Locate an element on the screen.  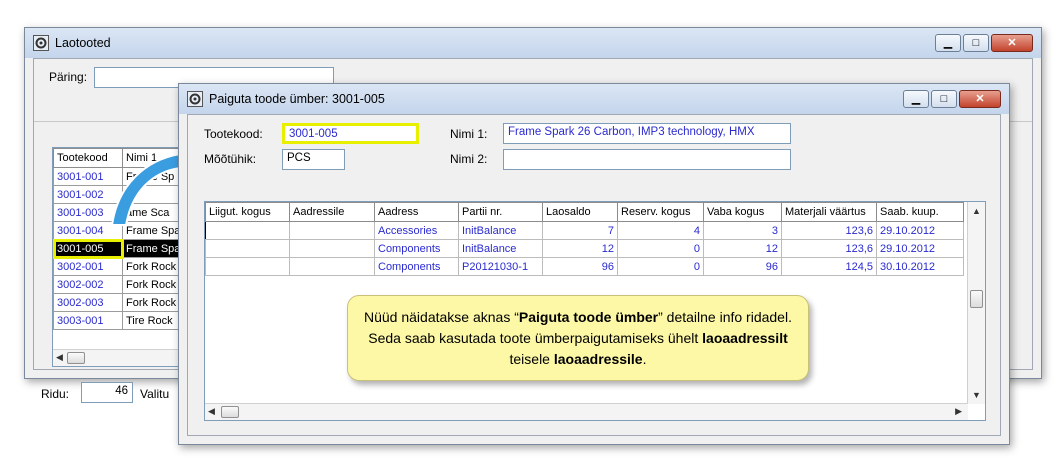
reserved-cell: 4 is located at coordinates (660, 230).